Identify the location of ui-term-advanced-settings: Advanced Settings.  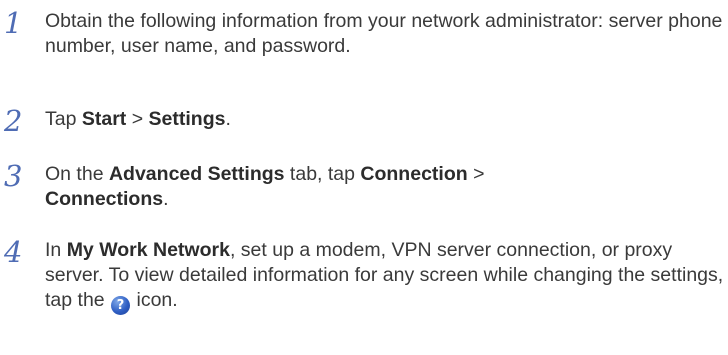
(196, 174).